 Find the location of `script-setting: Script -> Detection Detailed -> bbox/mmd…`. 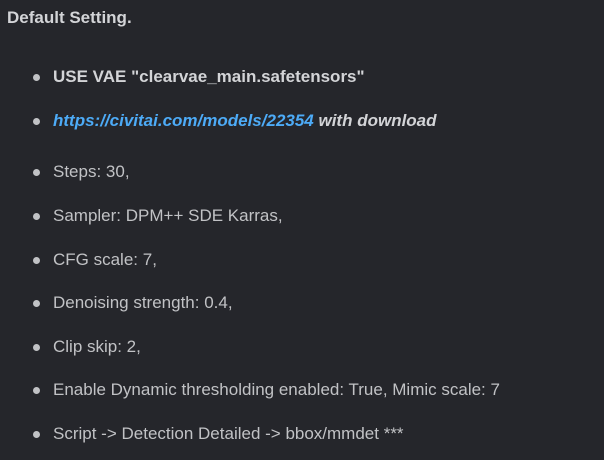

script-setting: Script -> Detection Detailed -> bbox/mmd… is located at coordinates (228, 433).